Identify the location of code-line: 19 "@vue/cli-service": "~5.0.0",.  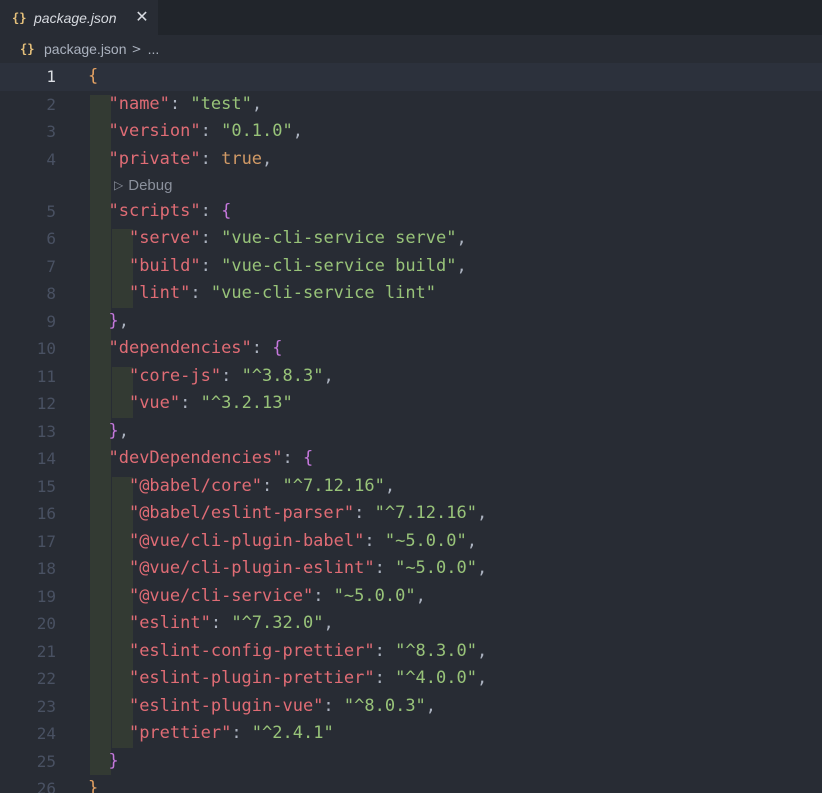
(411, 597).